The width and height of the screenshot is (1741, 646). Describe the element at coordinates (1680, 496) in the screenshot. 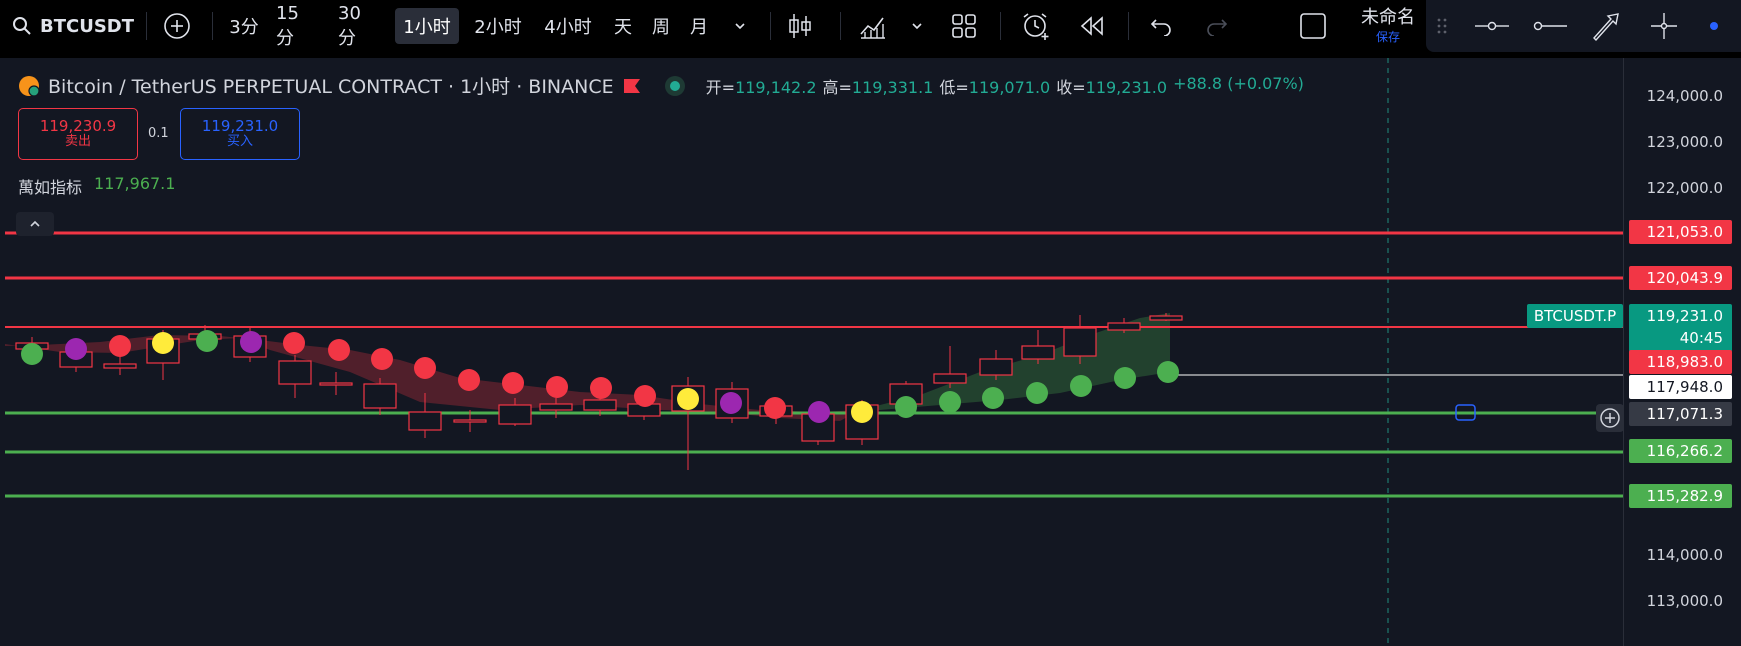

I see `level-label-green: 115,282.9` at that location.